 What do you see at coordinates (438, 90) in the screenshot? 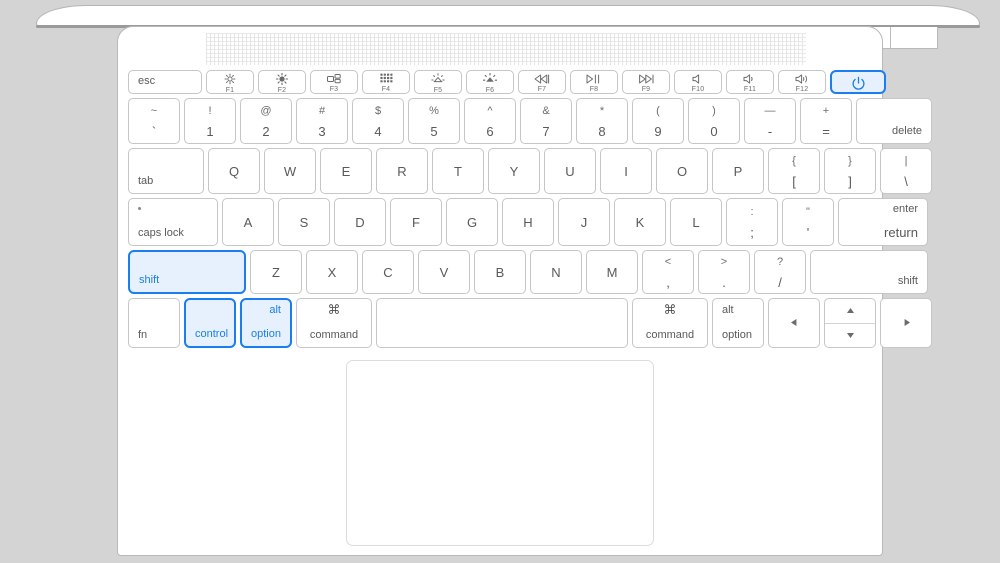
I see `fkey-number: F5` at bounding box center [438, 90].